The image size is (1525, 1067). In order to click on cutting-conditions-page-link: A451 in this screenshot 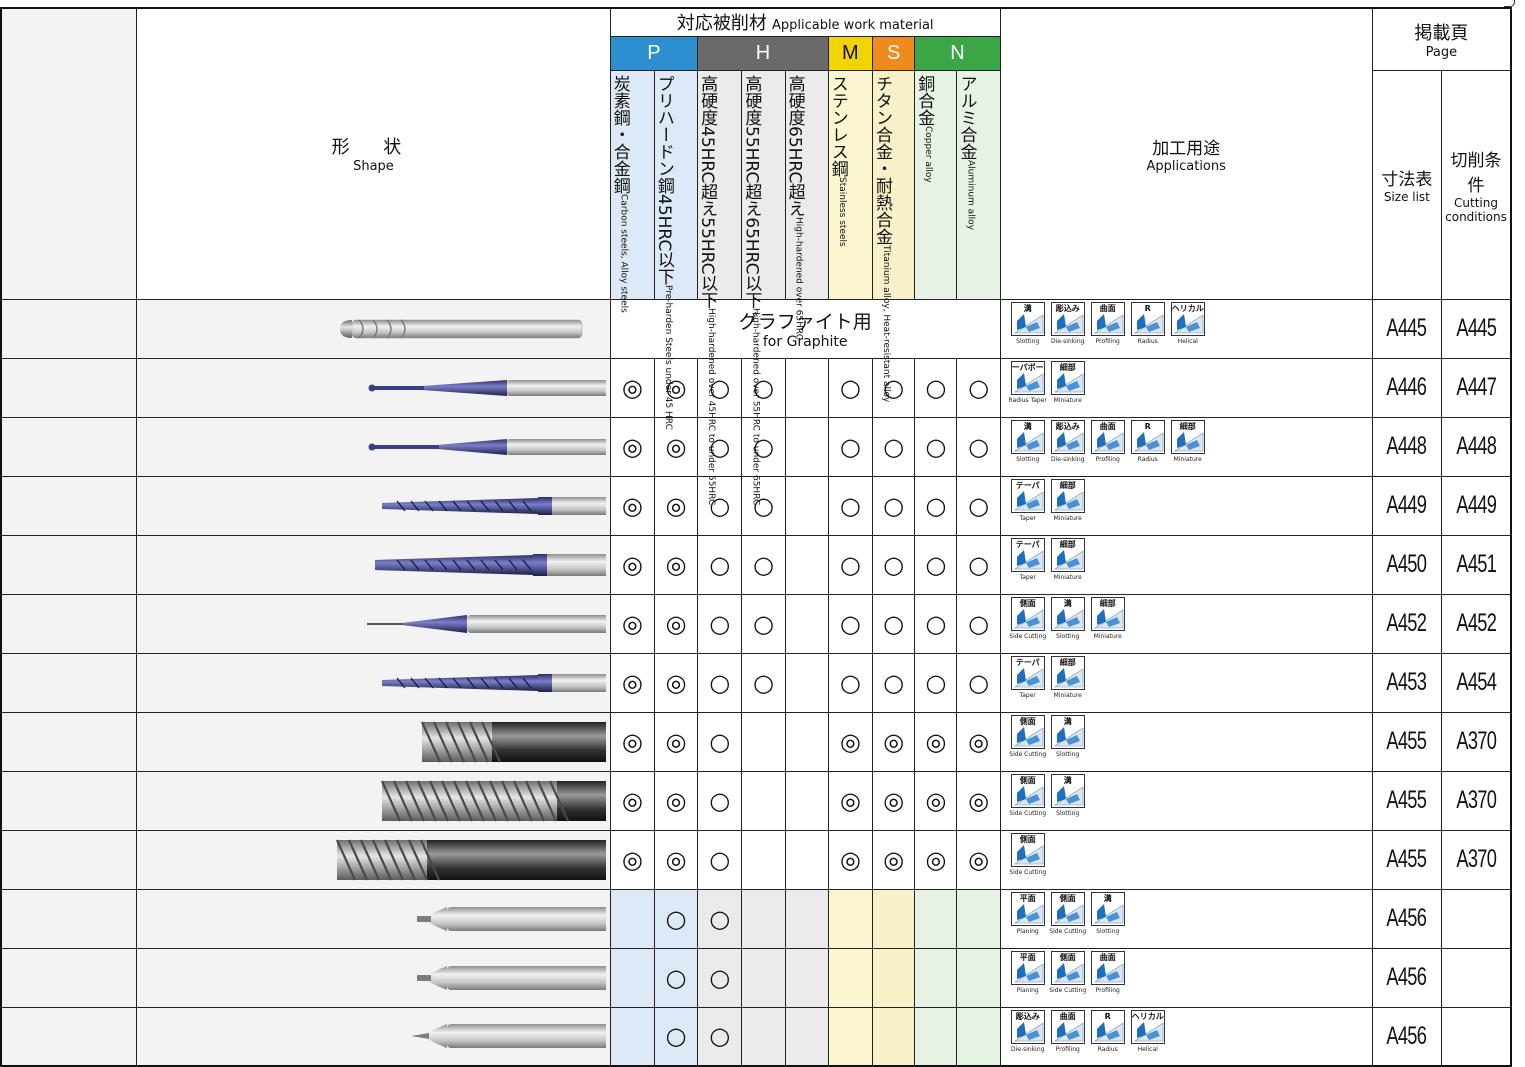, I will do `click(1476, 564)`.